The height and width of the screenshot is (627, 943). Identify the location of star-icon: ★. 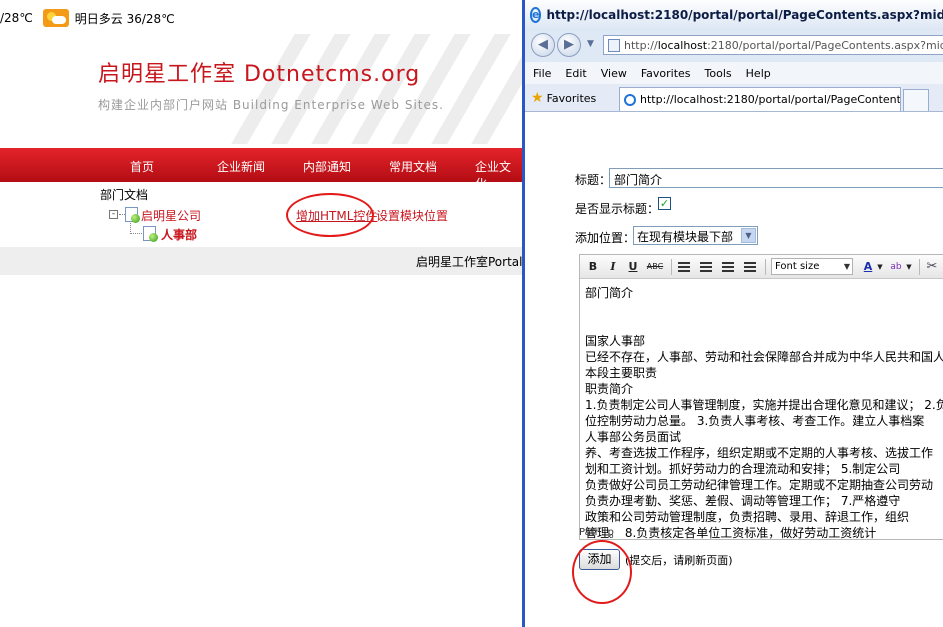
(537, 98).